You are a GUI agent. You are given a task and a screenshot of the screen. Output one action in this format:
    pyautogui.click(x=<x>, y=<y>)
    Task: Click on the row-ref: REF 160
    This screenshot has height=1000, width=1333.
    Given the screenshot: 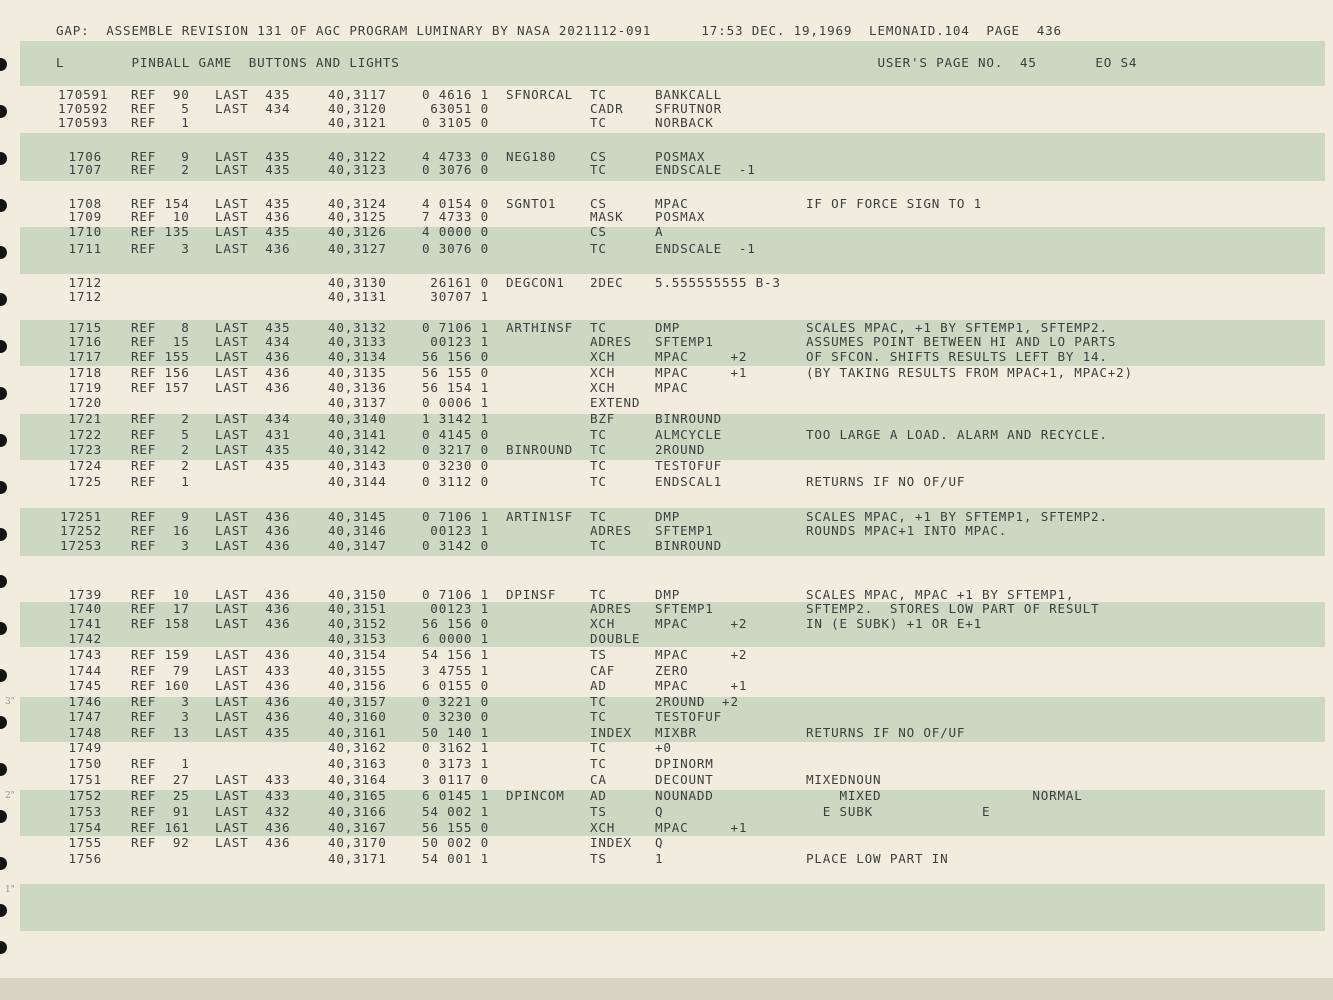 What is the action you would take?
    pyautogui.click(x=160, y=685)
    